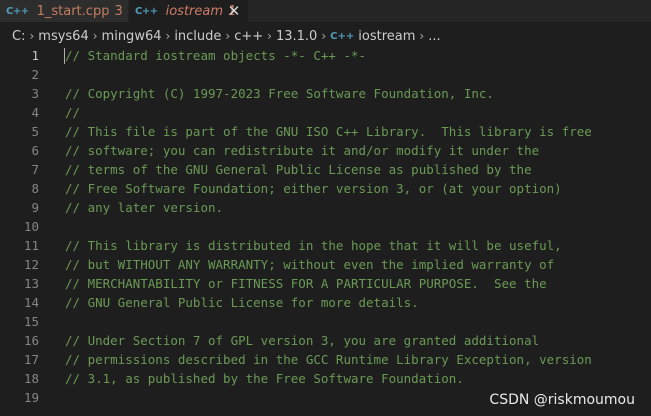 The width and height of the screenshot is (651, 416). What do you see at coordinates (31, 226) in the screenshot?
I see `line-number: 10` at bounding box center [31, 226].